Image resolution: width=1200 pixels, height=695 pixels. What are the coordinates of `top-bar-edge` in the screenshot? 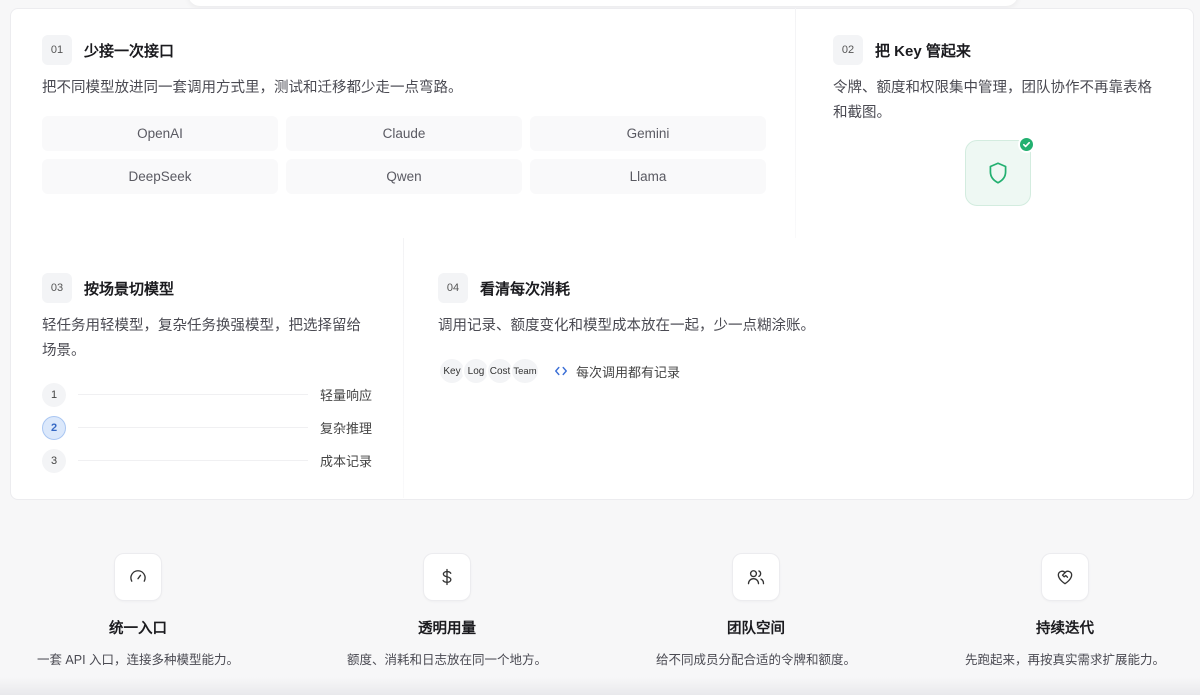 It's located at (603, 3).